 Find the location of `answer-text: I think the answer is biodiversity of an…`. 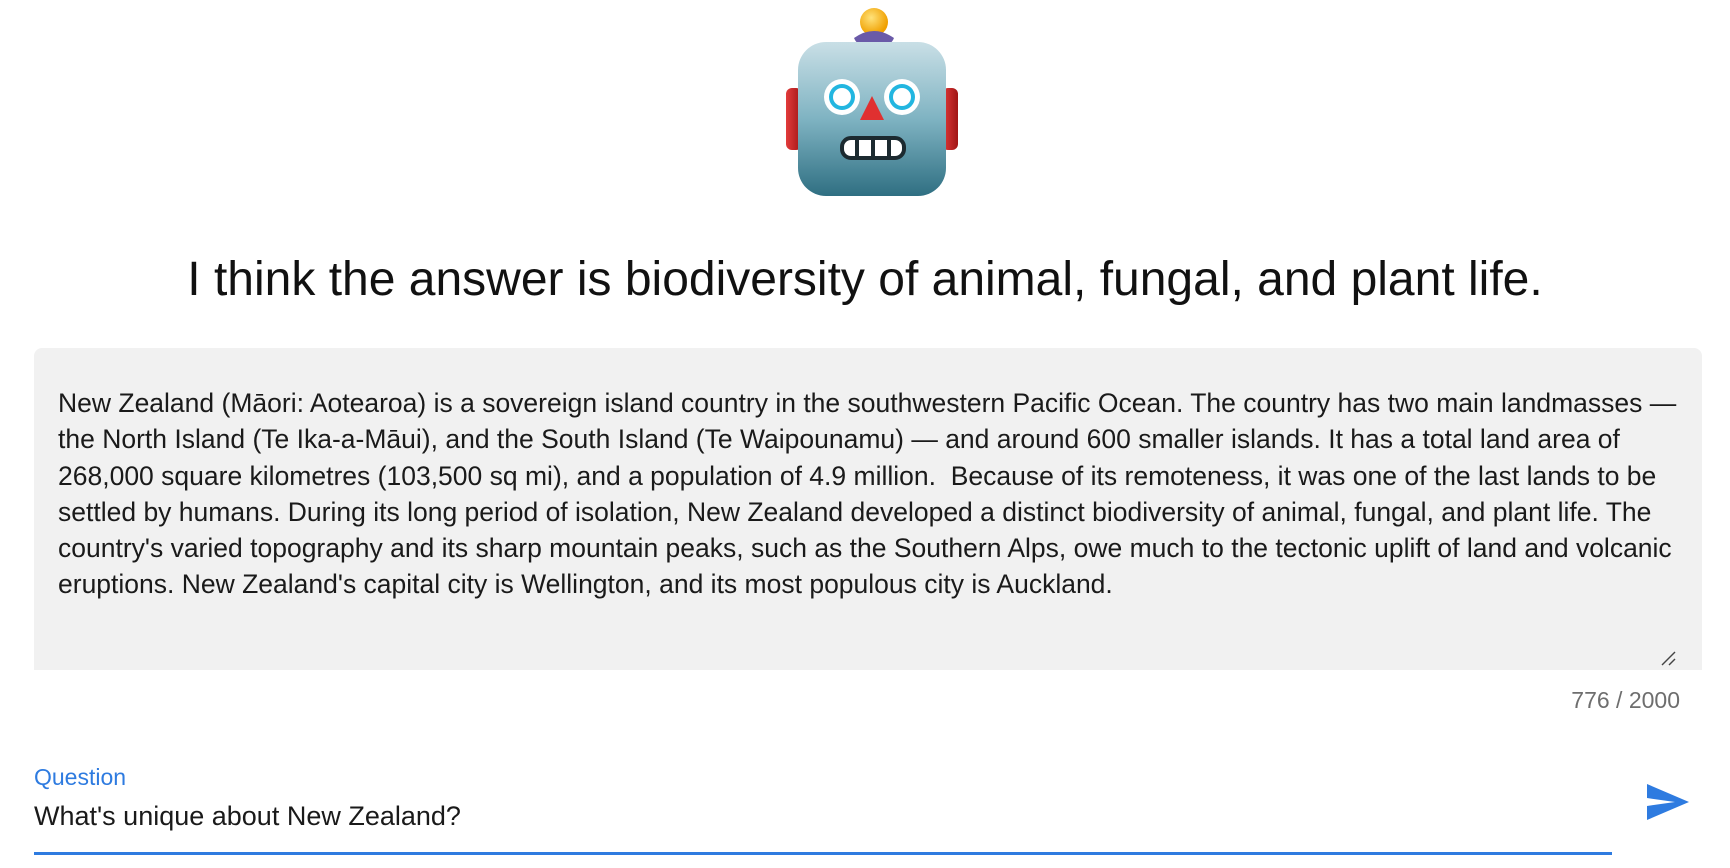

answer-text: I think the answer is biodiversity of an… is located at coordinates (865, 279).